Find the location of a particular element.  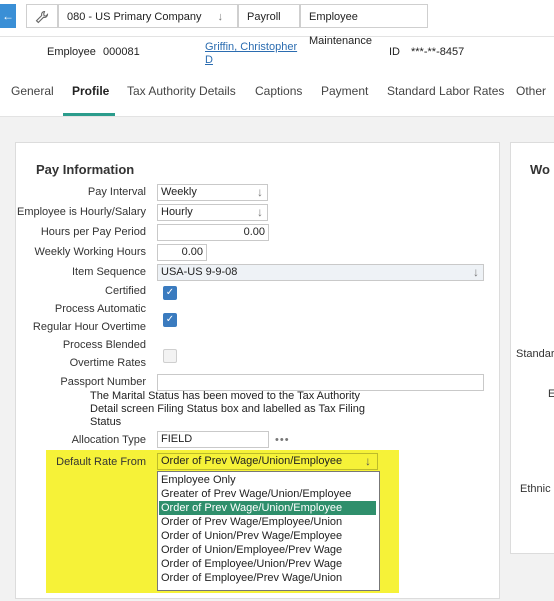

id-label: ID is located at coordinates (394, 52).